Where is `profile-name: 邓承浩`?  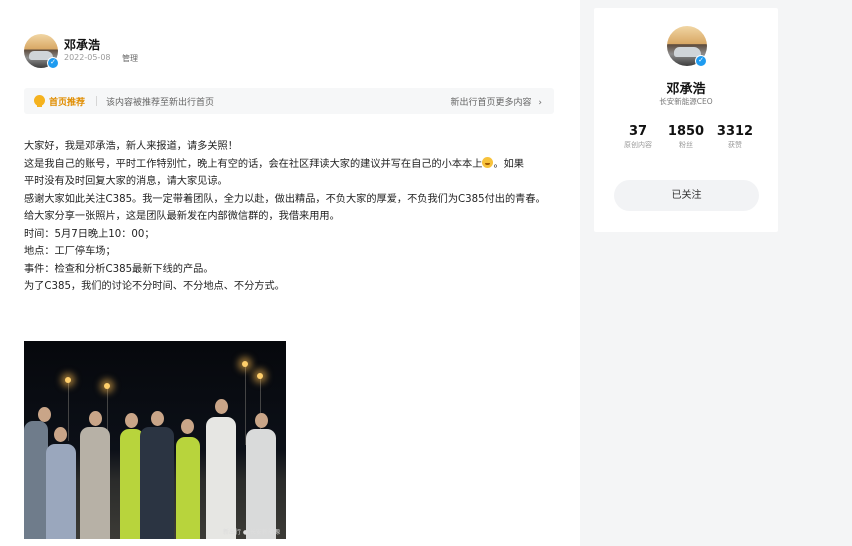 profile-name: 邓承浩 is located at coordinates (686, 87).